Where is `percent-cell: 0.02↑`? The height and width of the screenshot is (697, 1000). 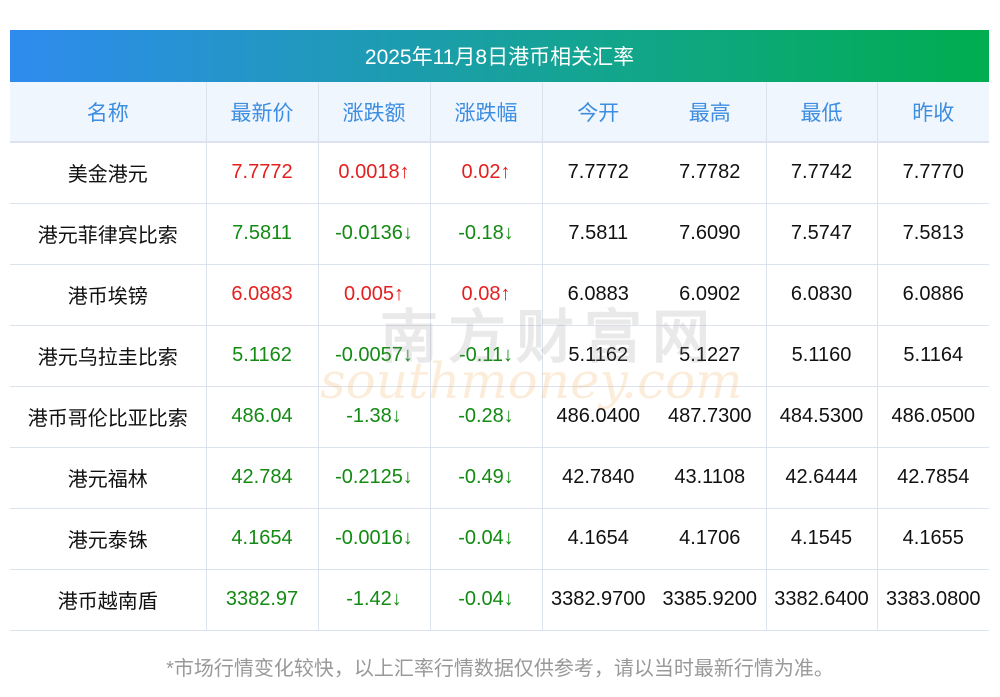
percent-cell: 0.02↑ is located at coordinates (485, 173).